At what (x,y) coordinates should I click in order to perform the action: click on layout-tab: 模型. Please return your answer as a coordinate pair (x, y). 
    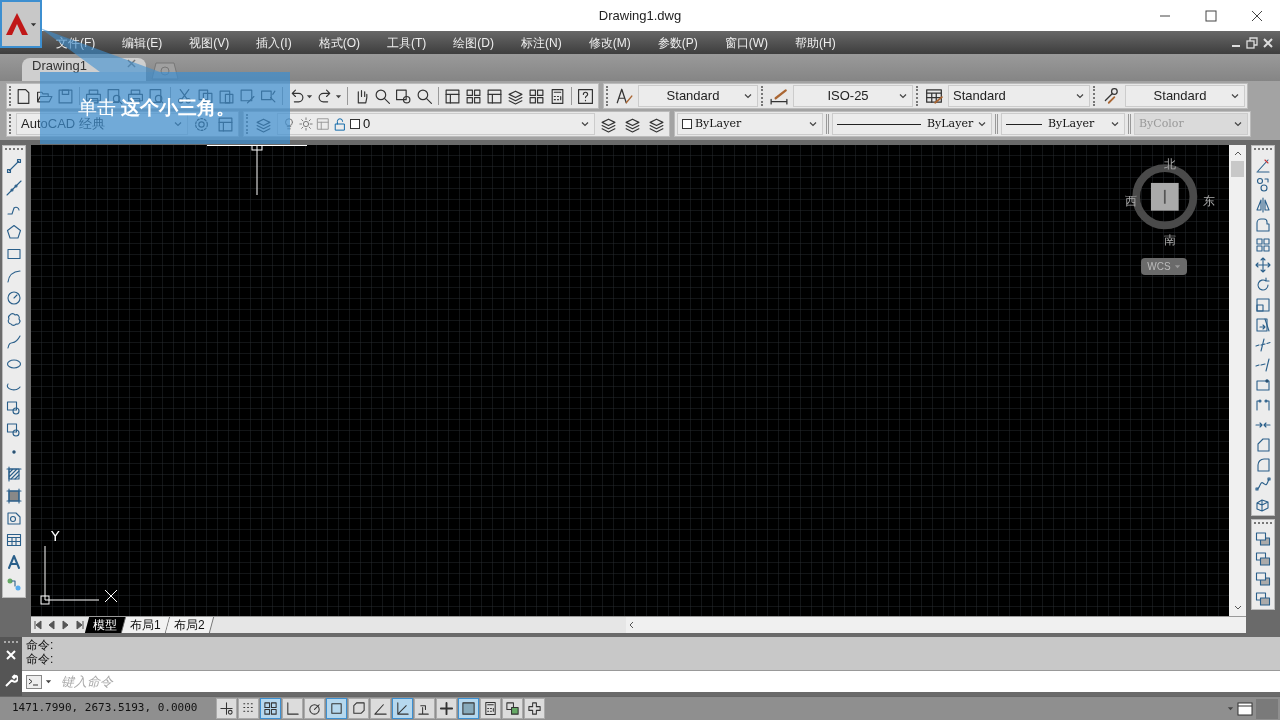
    Looking at the image, I should click on (105, 625).